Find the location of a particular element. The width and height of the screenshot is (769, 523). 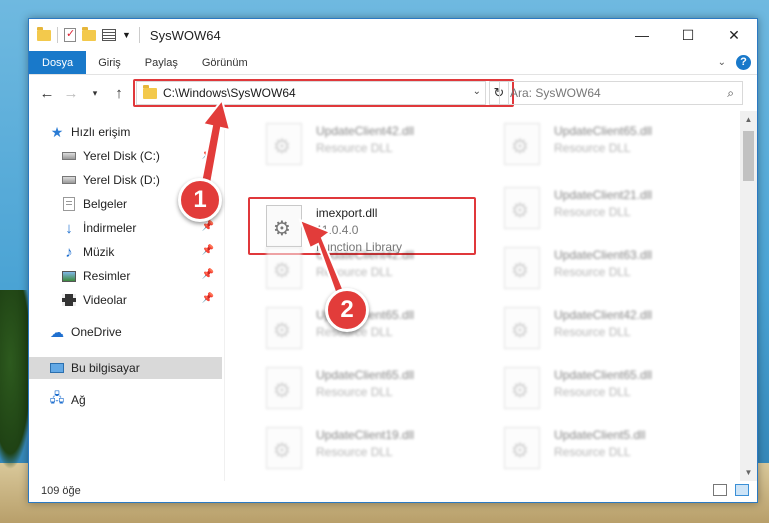

computer-icon is located at coordinates (57, 368).